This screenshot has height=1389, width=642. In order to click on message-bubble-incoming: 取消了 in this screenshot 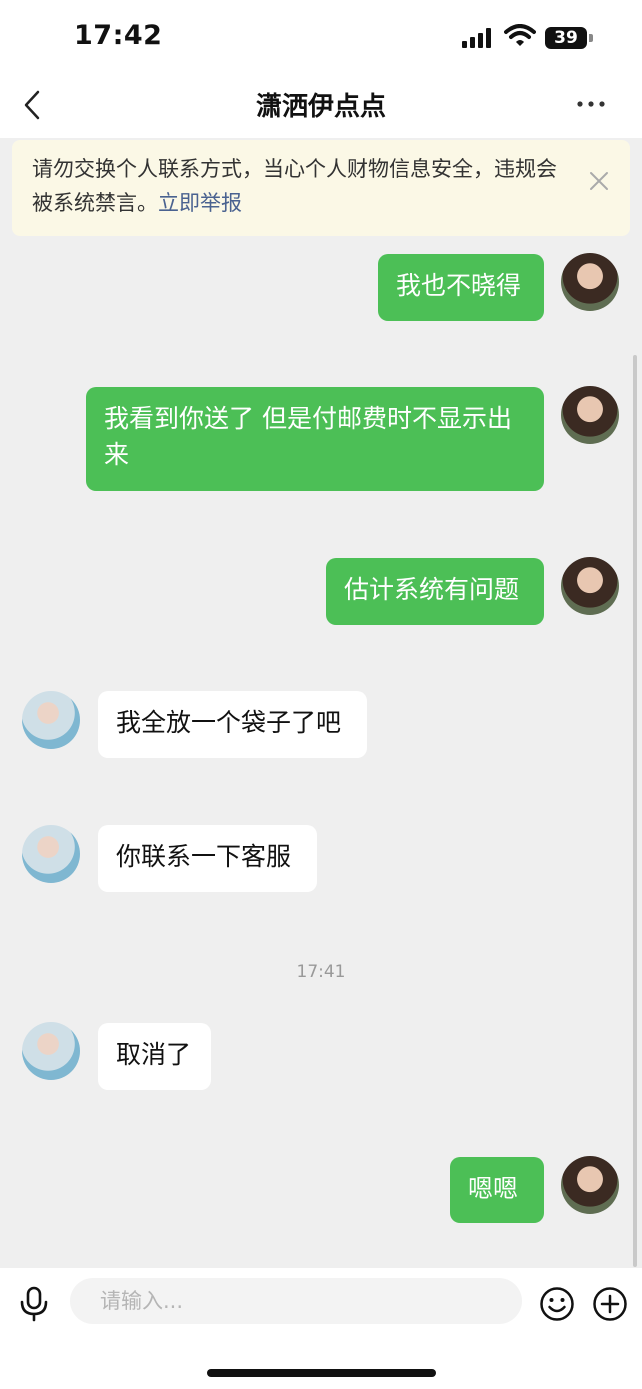, I will do `click(154, 1056)`.